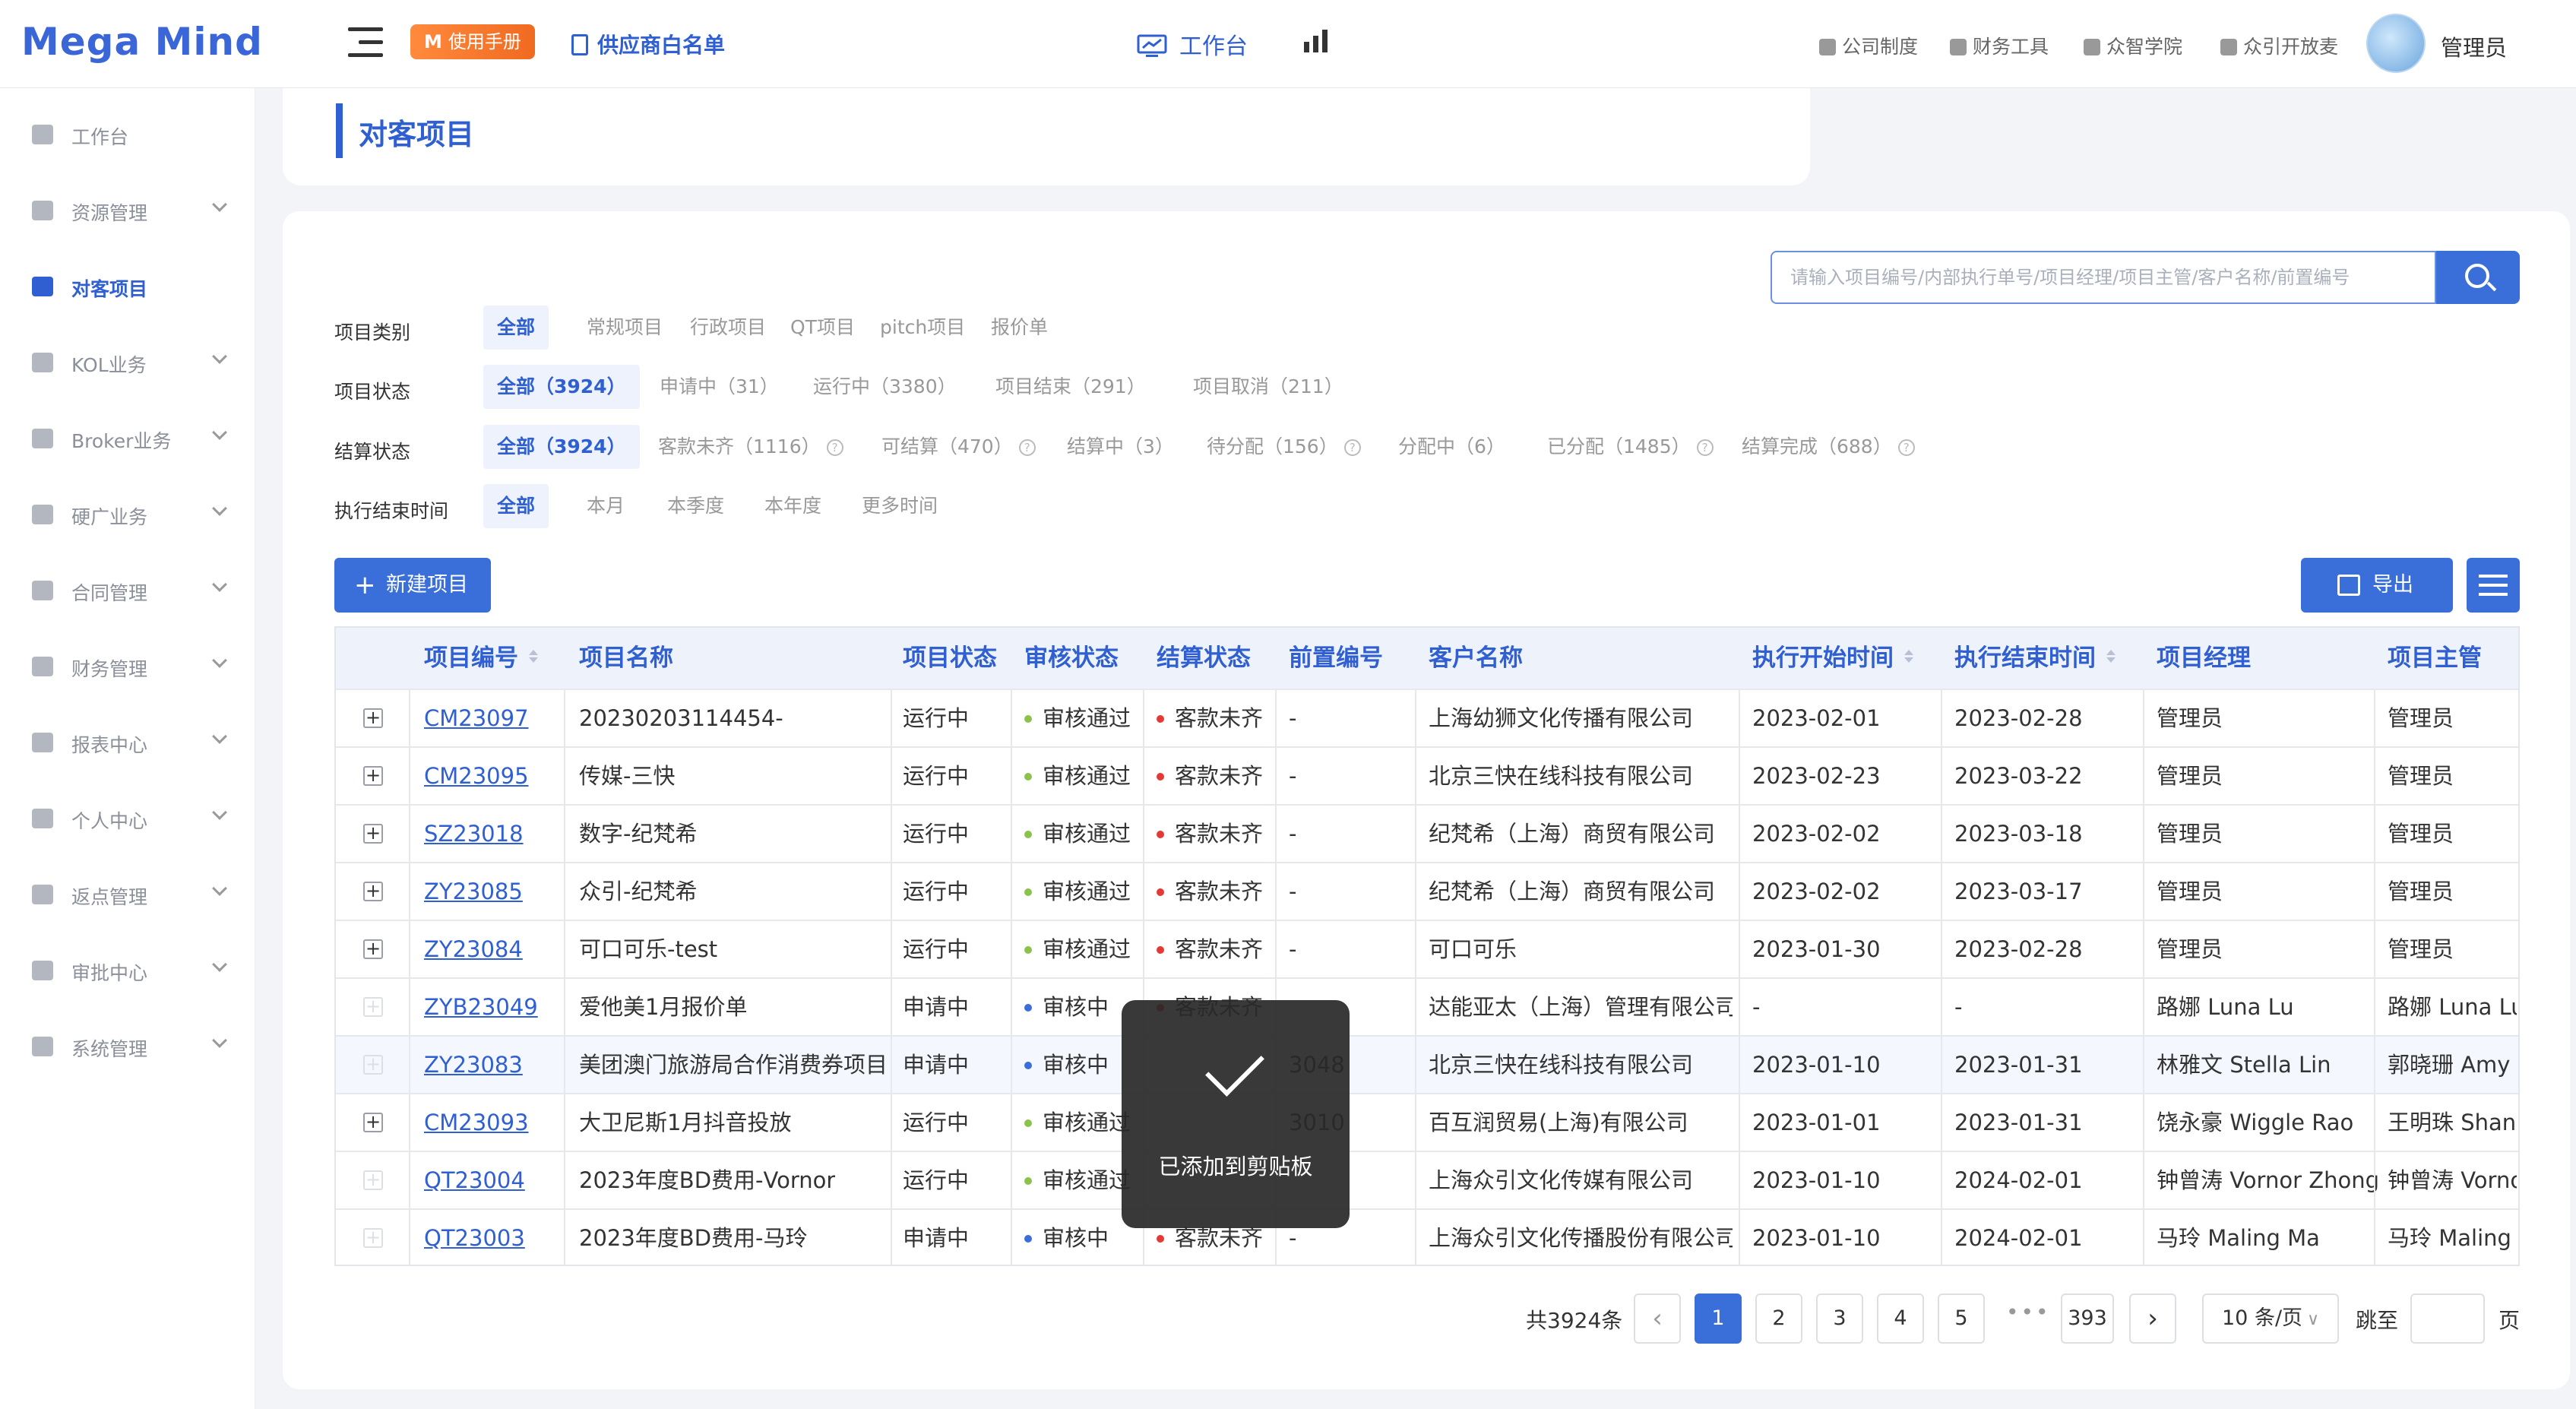 The width and height of the screenshot is (2576, 1409). What do you see at coordinates (127, 742) in the screenshot?
I see `sidebar-item-reports: 报表中心` at bounding box center [127, 742].